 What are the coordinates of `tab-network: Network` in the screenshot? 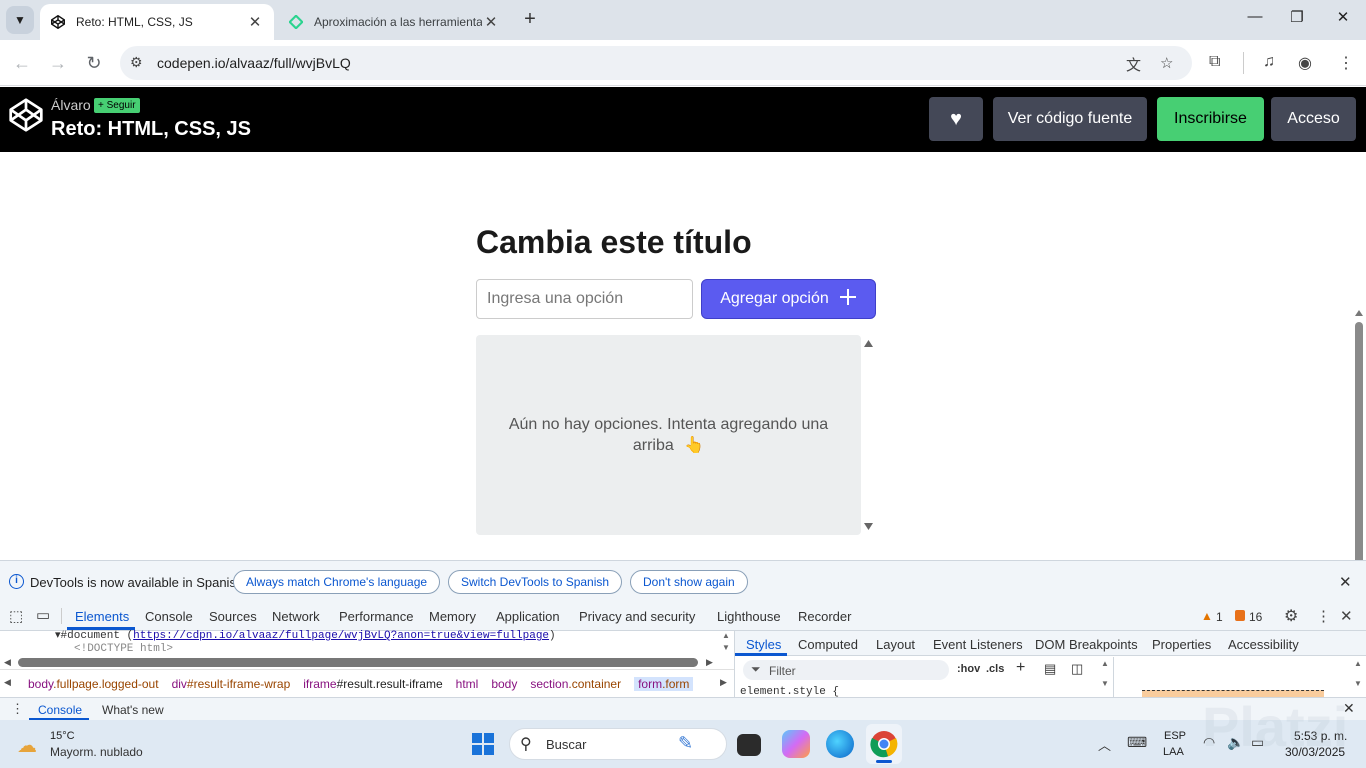 It's located at (296, 616).